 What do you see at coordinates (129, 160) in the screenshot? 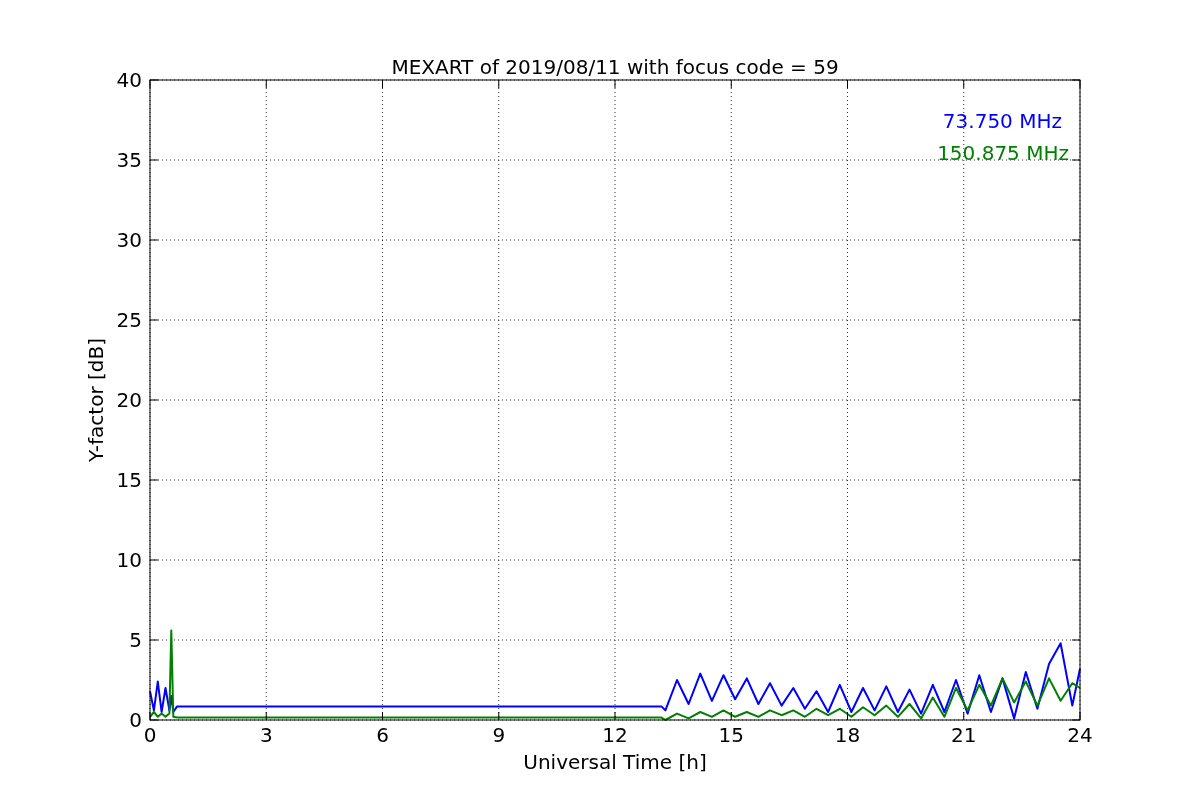
I see `y-tick-label: 35` at bounding box center [129, 160].